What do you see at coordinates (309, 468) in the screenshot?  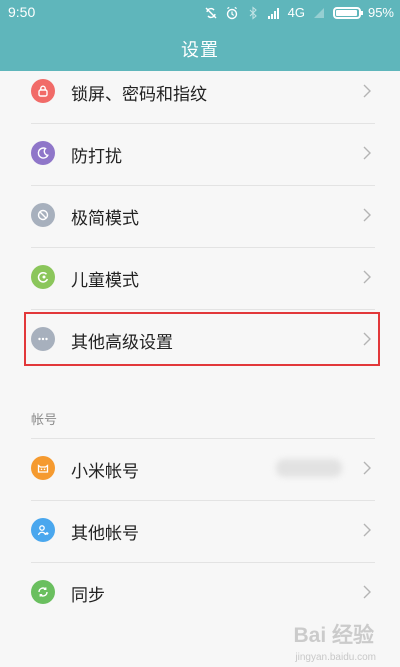 I see `account-name-blurred` at bounding box center [309, 468].